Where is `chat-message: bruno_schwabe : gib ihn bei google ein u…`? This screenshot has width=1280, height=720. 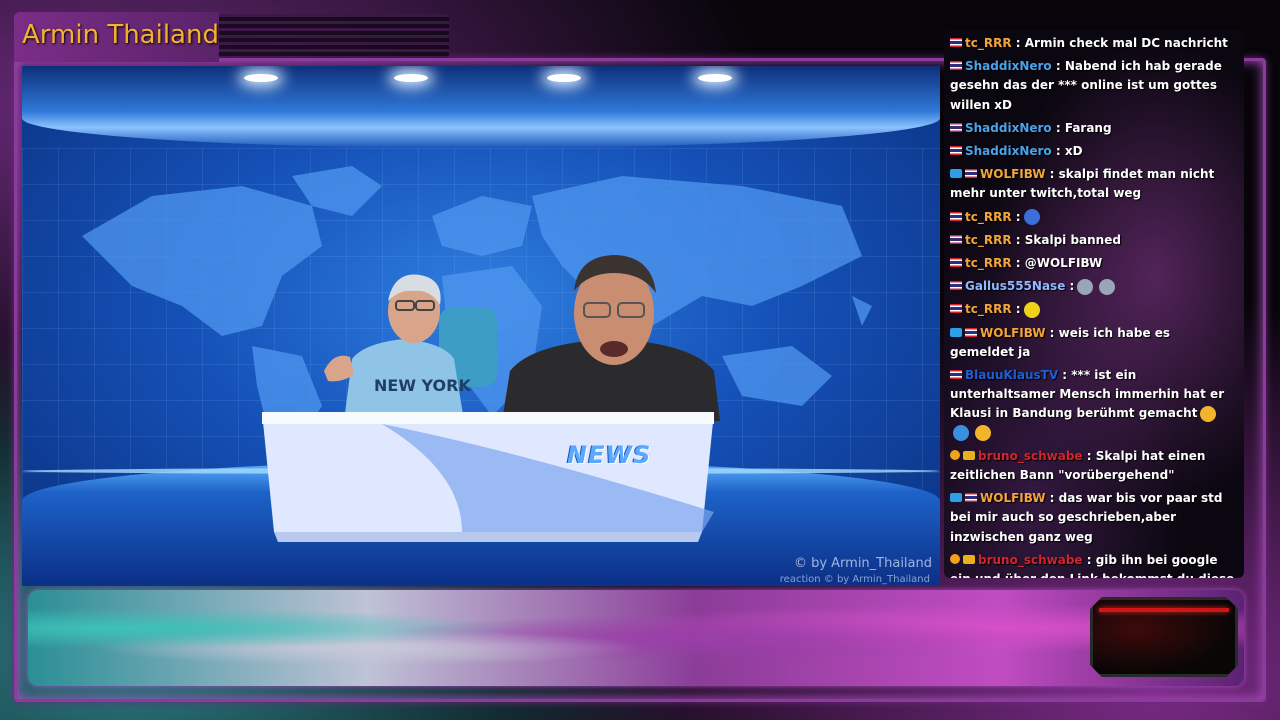
chat-message: bruno_schwabe : gib ihn bei google ein u… is located at coordinates (1094, 564).